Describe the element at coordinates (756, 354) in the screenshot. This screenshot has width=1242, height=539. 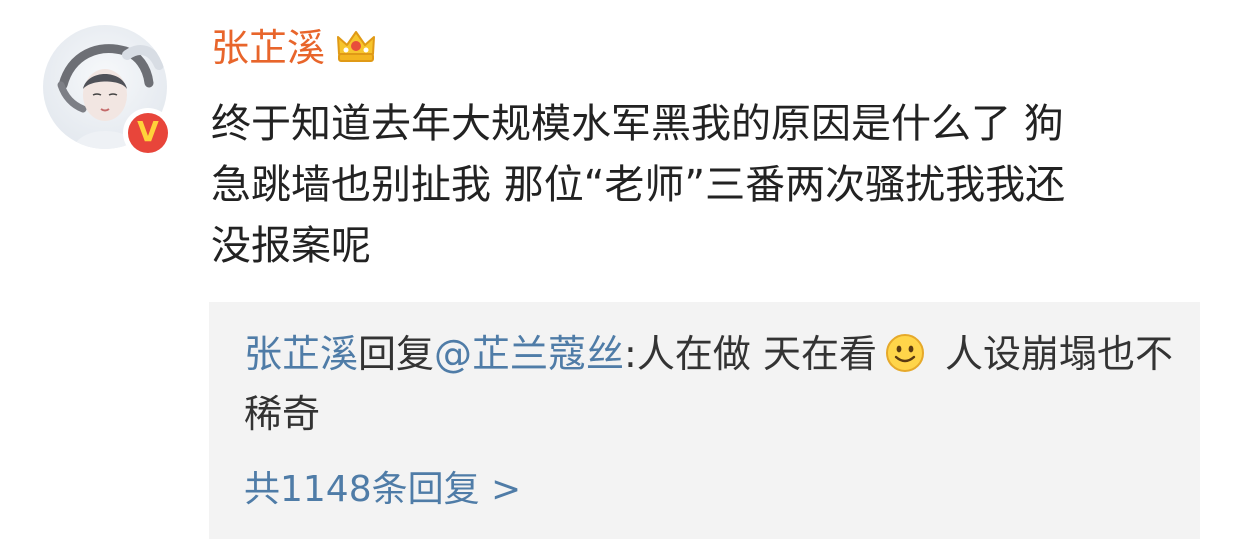
I see `reply-text-before-emoji: 人在做 天在看` at that location.